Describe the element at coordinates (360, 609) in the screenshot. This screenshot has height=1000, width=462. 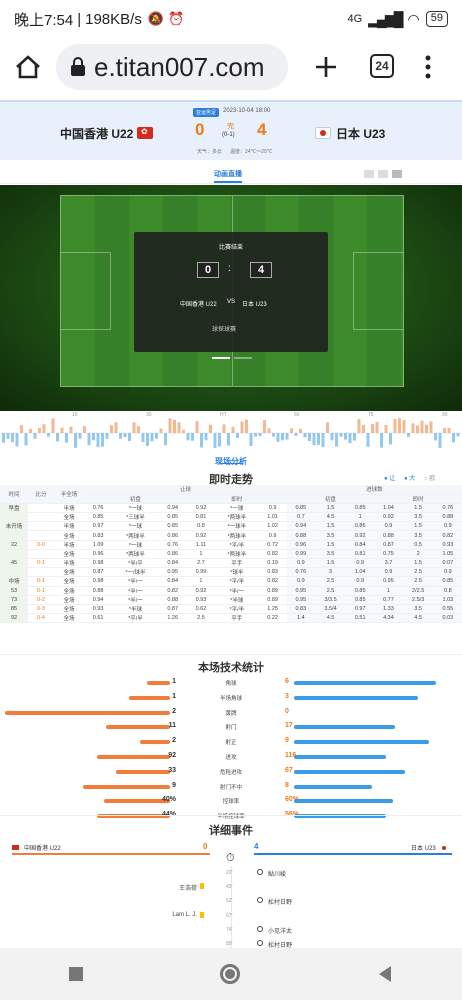
I see `odds-cell: 0.97` at that location.